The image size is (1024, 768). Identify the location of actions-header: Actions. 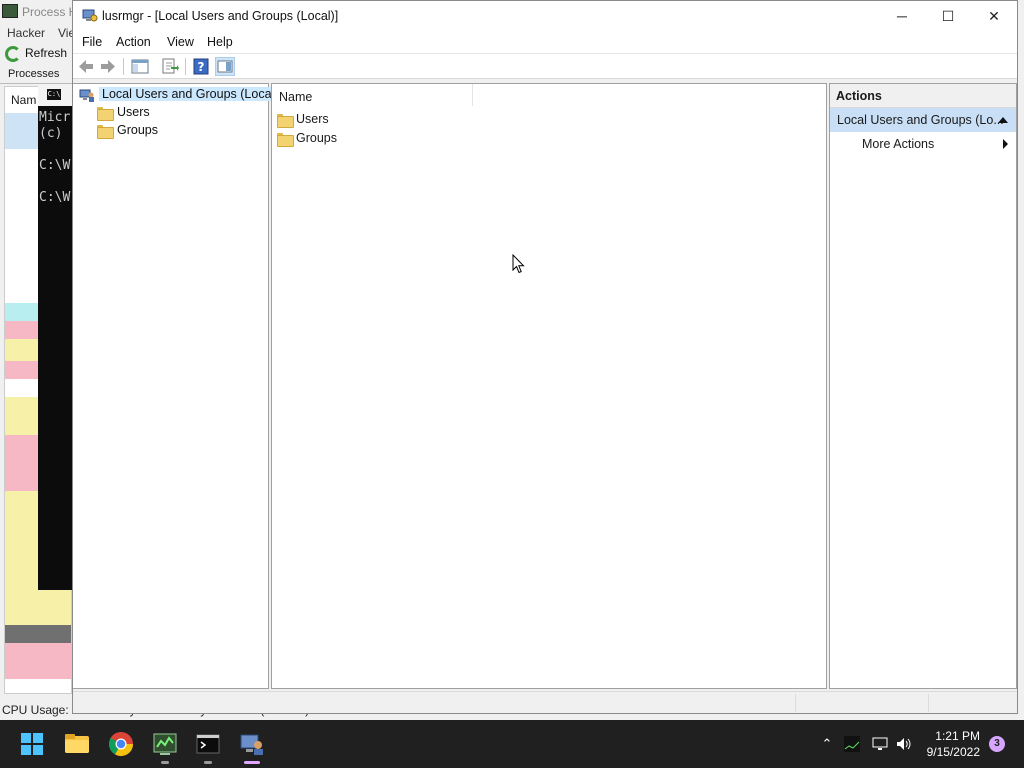
(923, 96).